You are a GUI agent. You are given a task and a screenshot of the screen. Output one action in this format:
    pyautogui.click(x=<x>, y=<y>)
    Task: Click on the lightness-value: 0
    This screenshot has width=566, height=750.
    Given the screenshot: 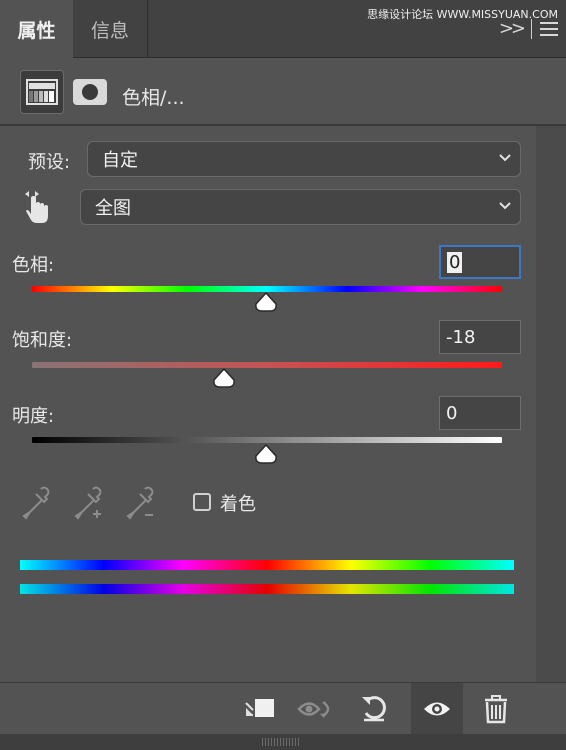 What is the action you would take?
    pyautogui.click(x=452, y=413)
    